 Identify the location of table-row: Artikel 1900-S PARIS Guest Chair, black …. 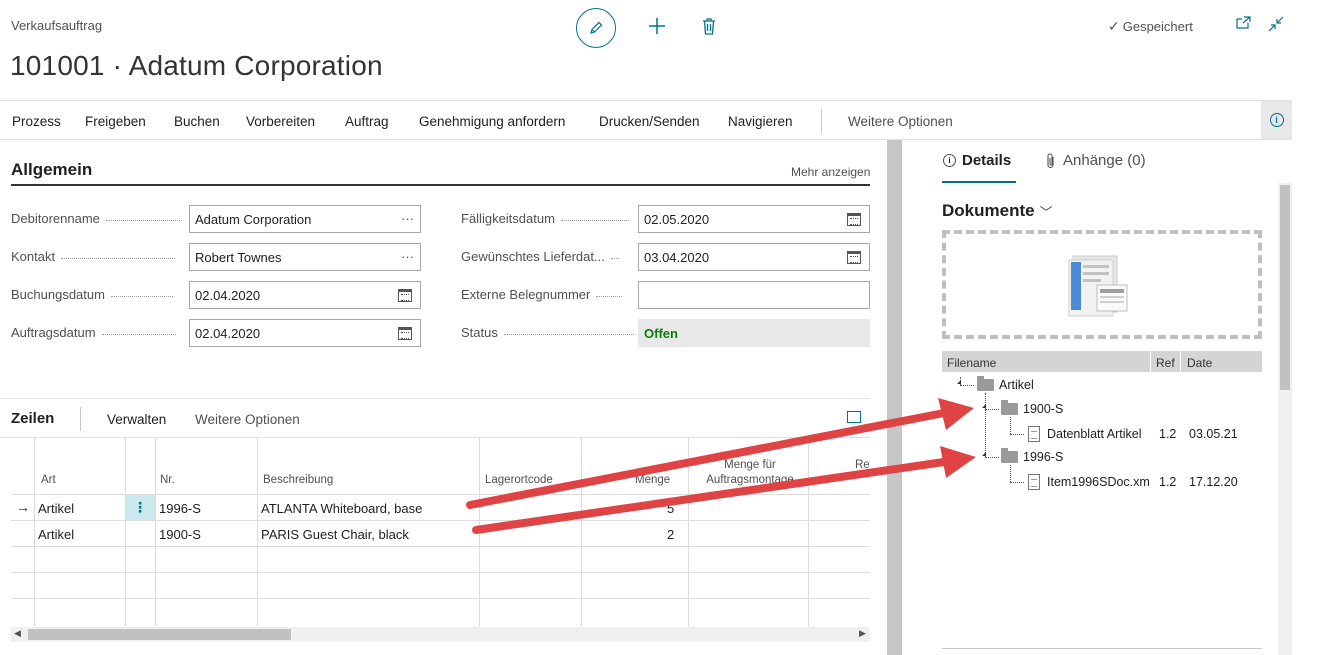
(440, 533).